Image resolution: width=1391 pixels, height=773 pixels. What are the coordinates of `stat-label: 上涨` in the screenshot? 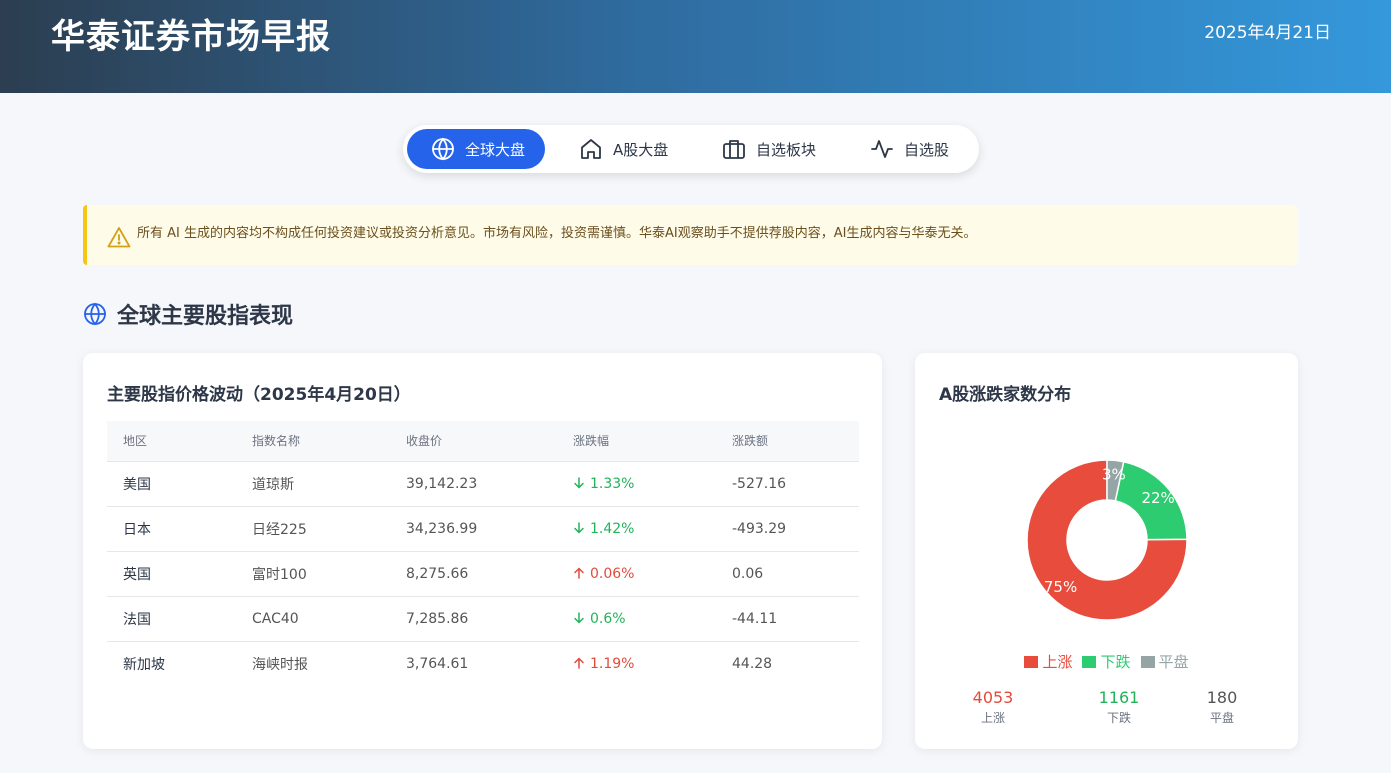 It's located at (992, 718).